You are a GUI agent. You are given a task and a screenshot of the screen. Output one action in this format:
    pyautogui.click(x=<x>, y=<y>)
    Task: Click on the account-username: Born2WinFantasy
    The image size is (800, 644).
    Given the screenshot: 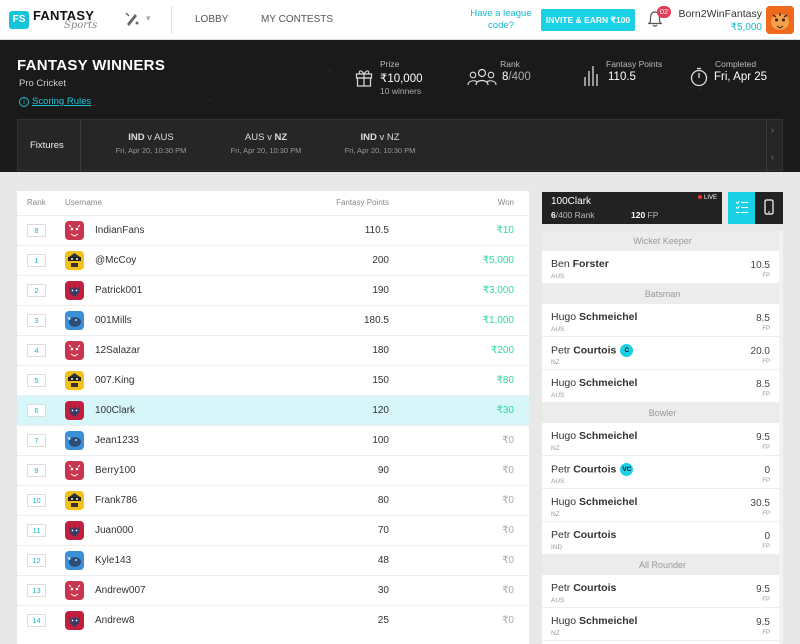 What is the action you would take?
    pyautogui.click(x=716, y=14)
    